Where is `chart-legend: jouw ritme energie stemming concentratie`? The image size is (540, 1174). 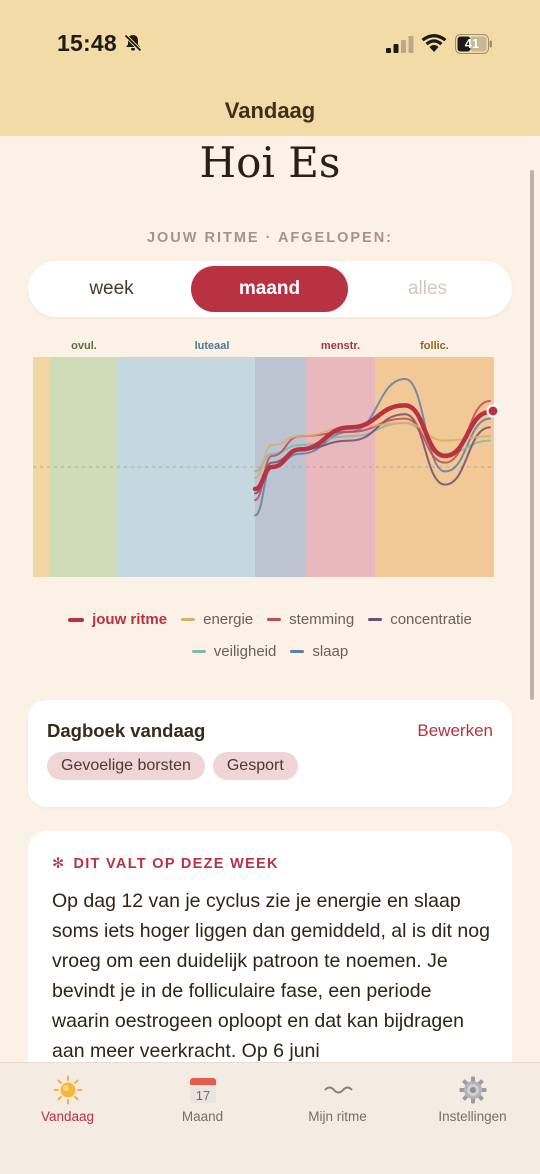
chart-legend: jouw ritme energie stemming concentratie is located at coordinates (270, 619).